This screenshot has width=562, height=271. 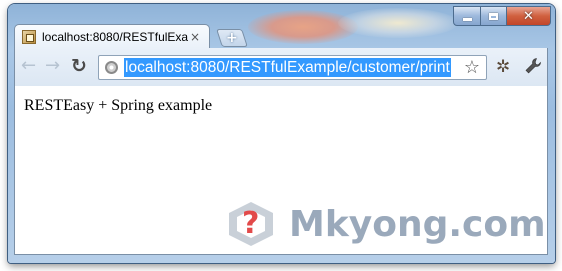 What do you see at coordinates (467, 16) in the screenshot?
I see `minimize-button` at bounding box center [467, 16].